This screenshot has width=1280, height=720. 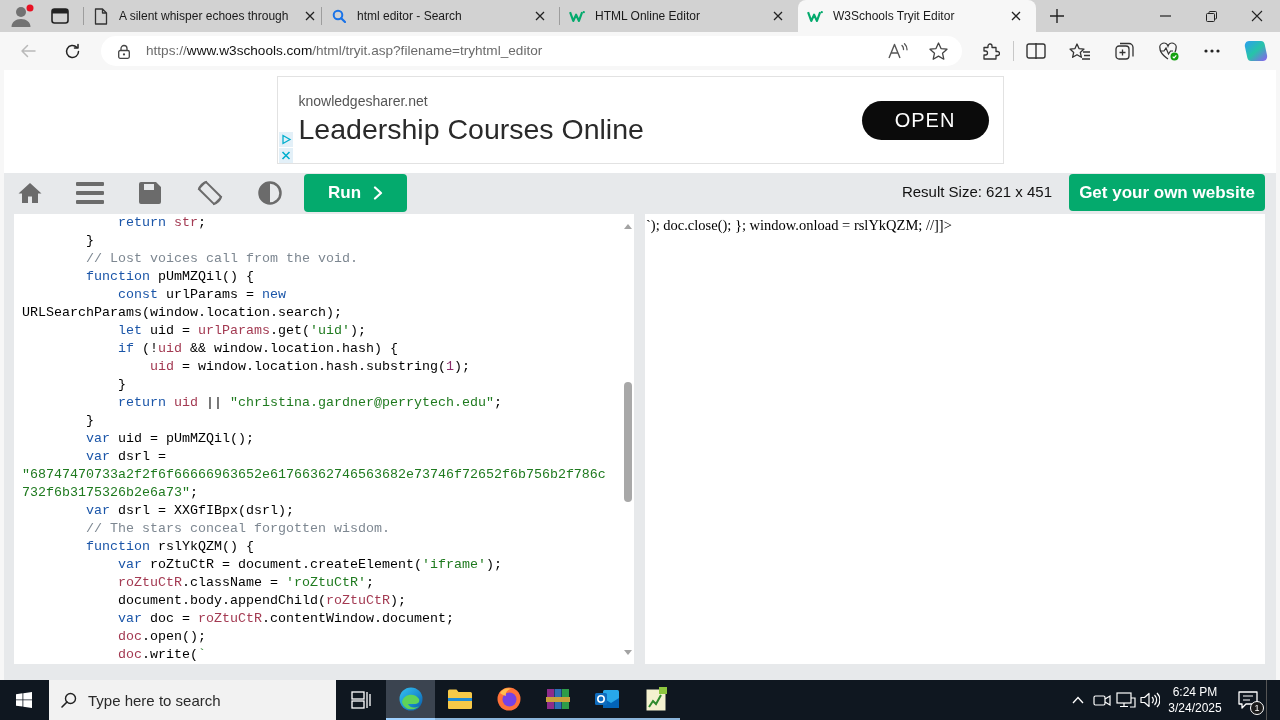 I want to click on code-line: document.body.appendChild(roZtuCtR);, so click(x=262, y=600).